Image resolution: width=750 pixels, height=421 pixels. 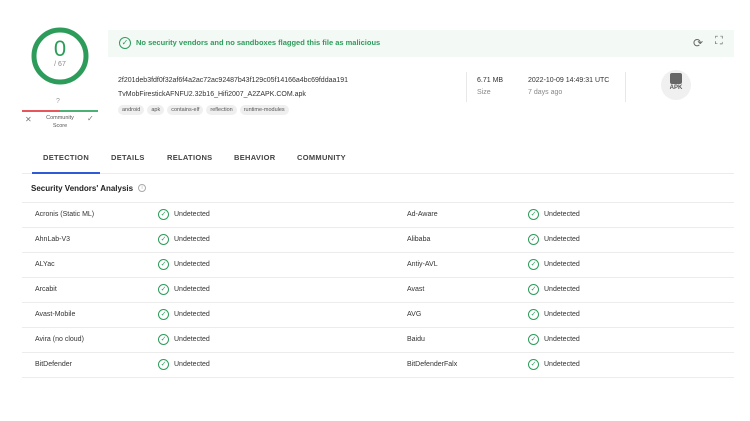 What do you see at coordinates (676, 78) in the screenshot?
I see `android-package-icon` at bounding box center [676, 78].